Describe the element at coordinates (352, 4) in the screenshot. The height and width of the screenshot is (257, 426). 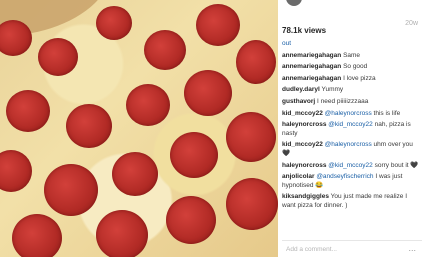
I see `post-header` at that location.